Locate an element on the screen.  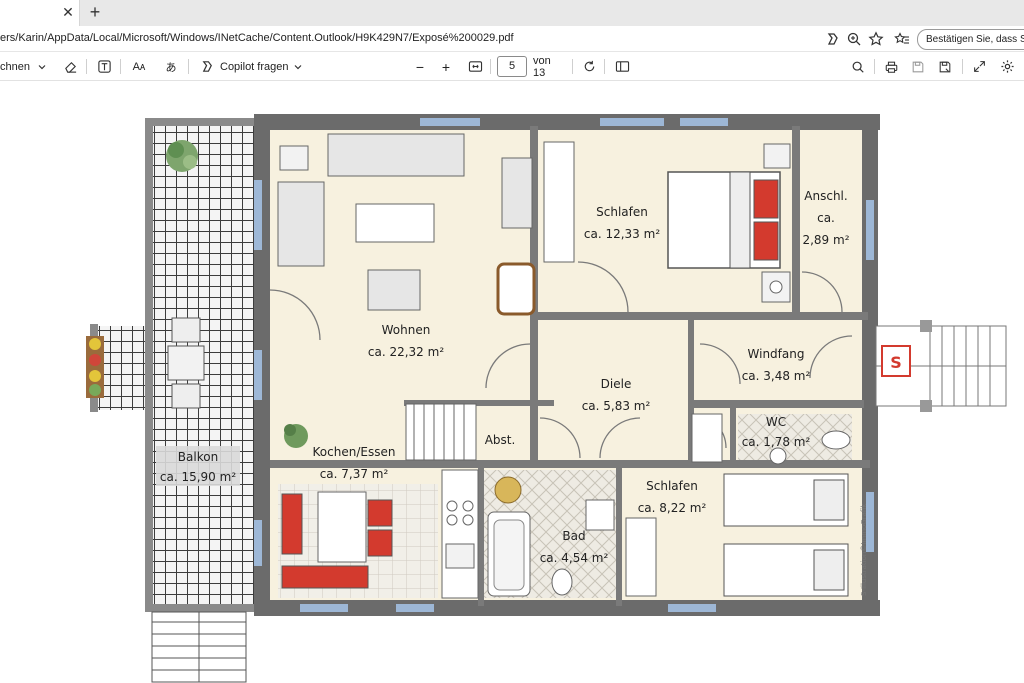
translate-button: あ is located at coordinates (171, 66).